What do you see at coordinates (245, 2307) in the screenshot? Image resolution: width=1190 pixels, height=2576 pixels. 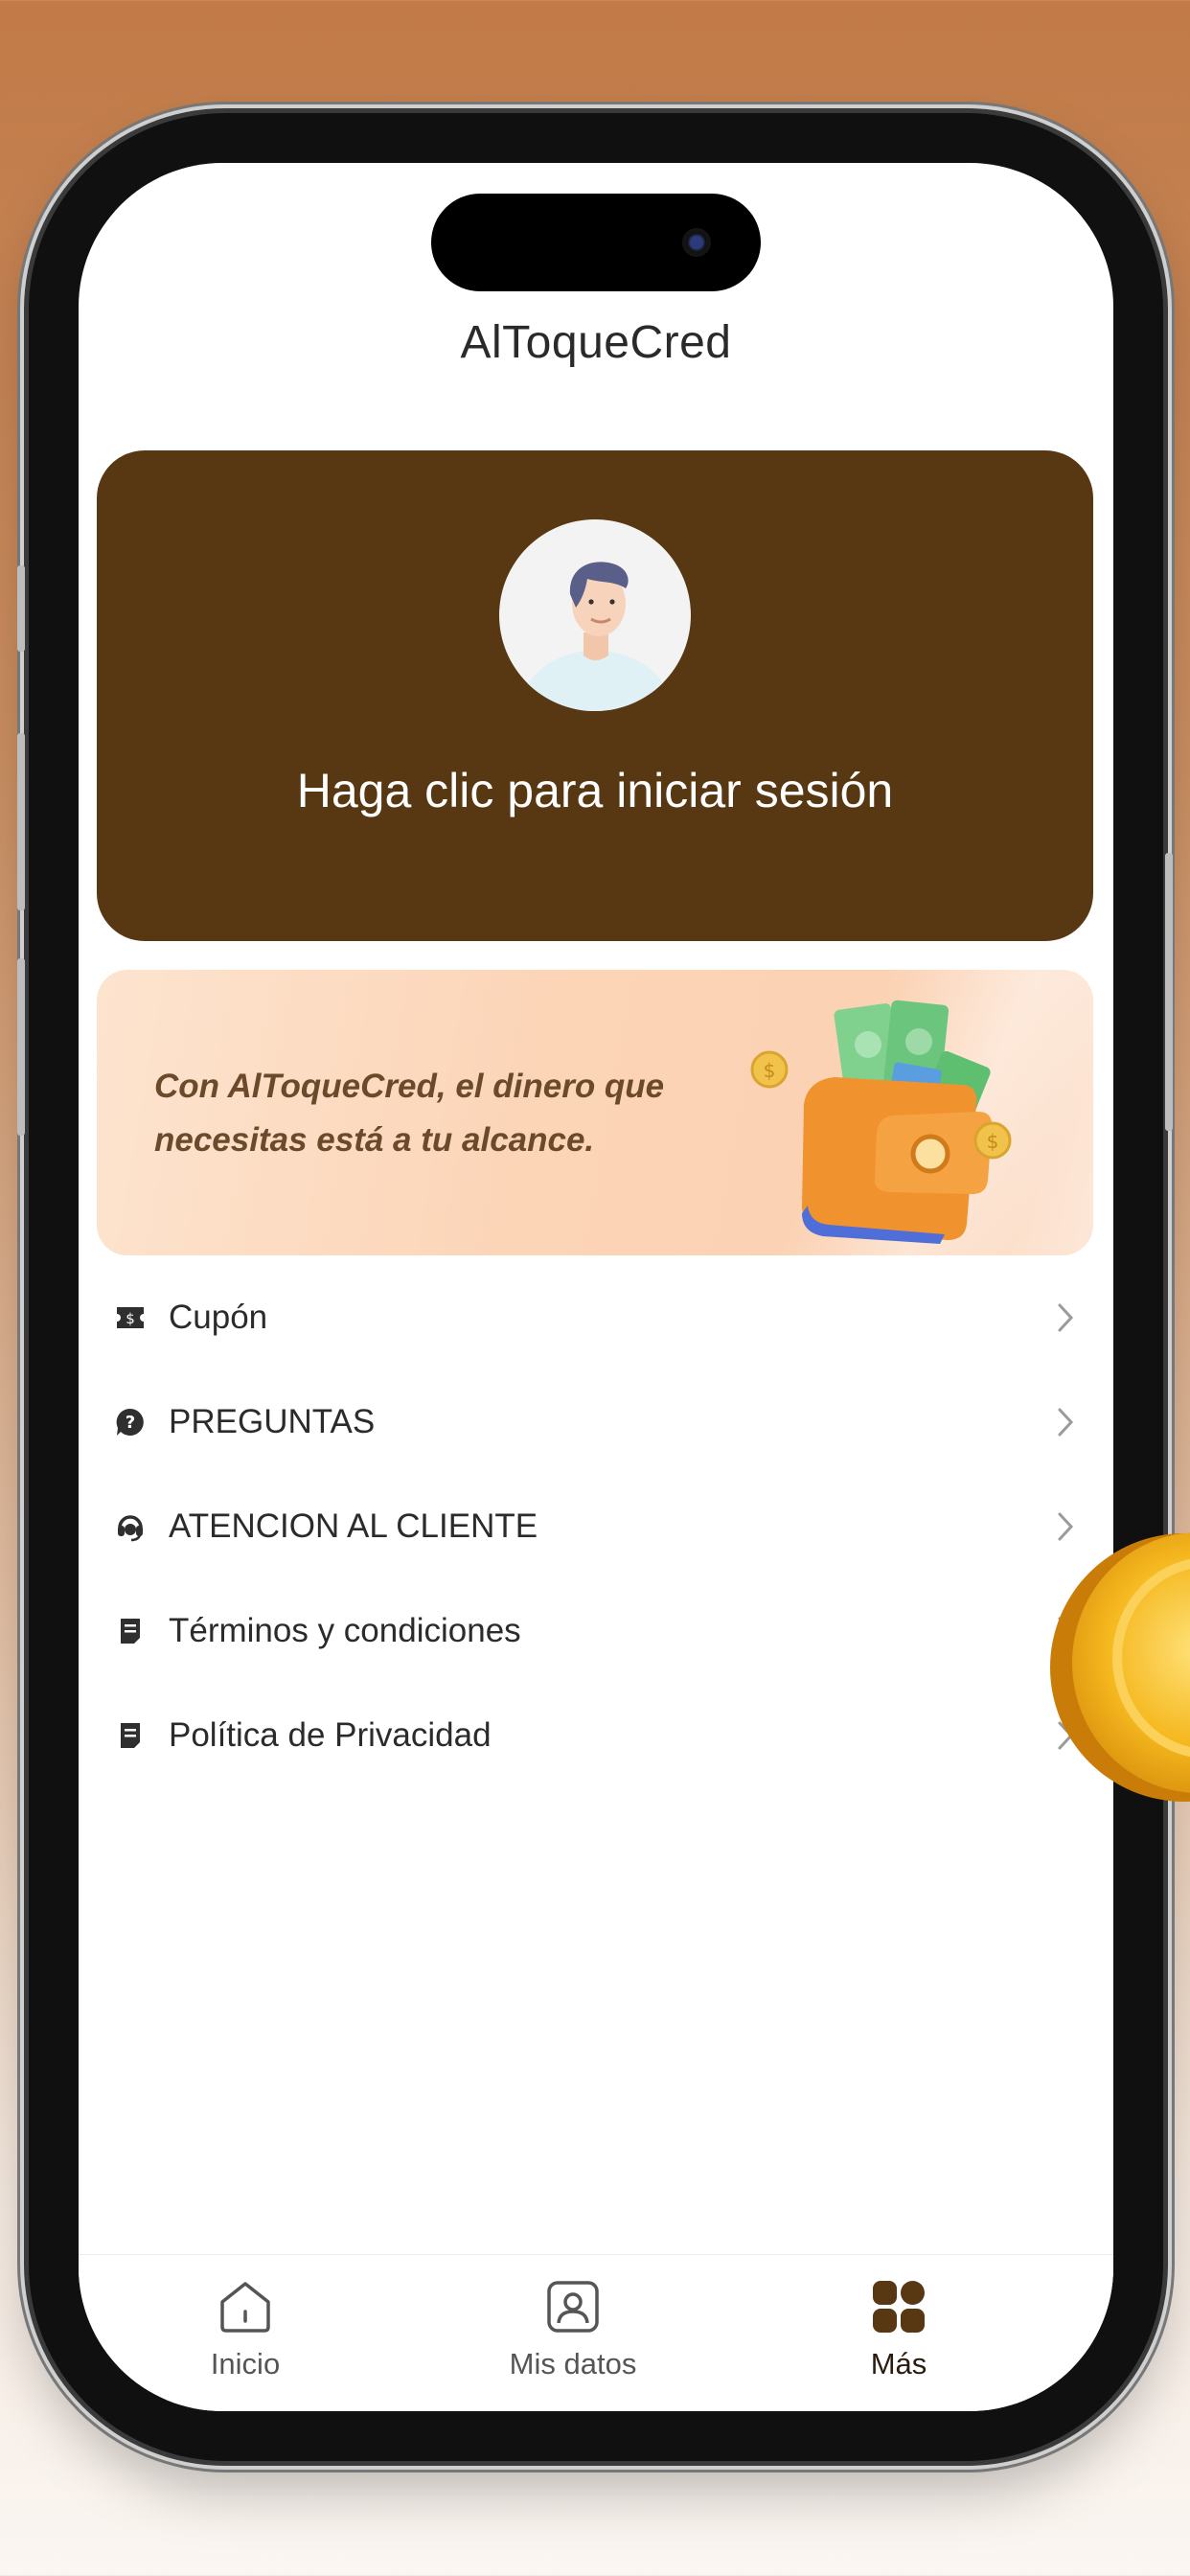 I see `home-icon` at bounding box center [245, 2307].